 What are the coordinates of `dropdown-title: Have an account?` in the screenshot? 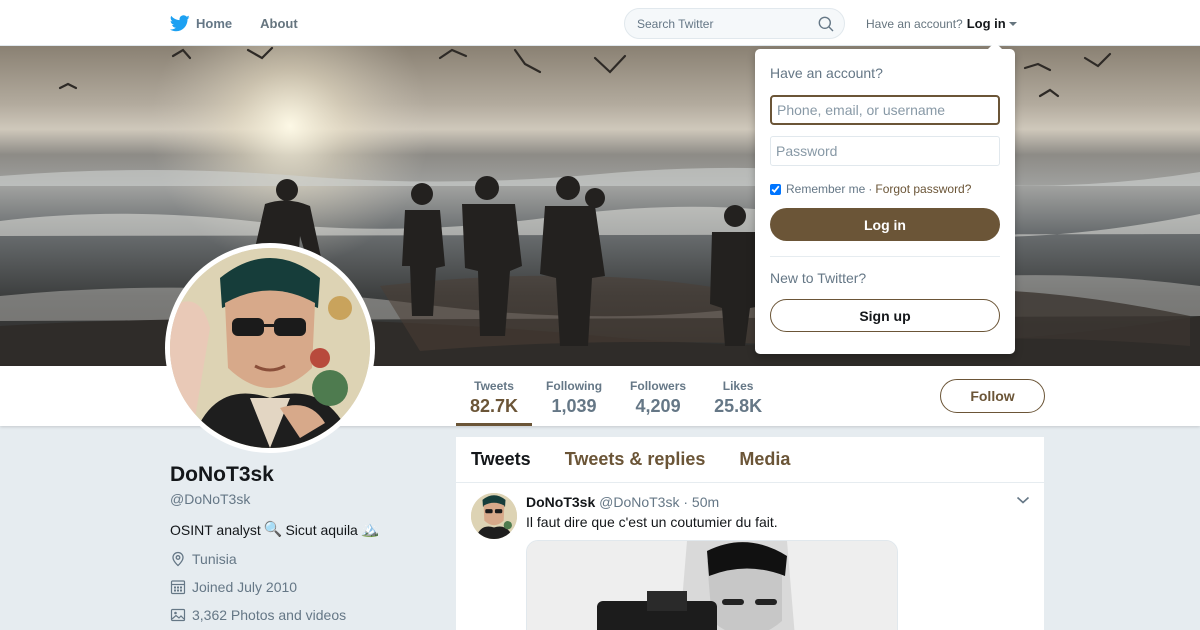 It's located at (826, 73).